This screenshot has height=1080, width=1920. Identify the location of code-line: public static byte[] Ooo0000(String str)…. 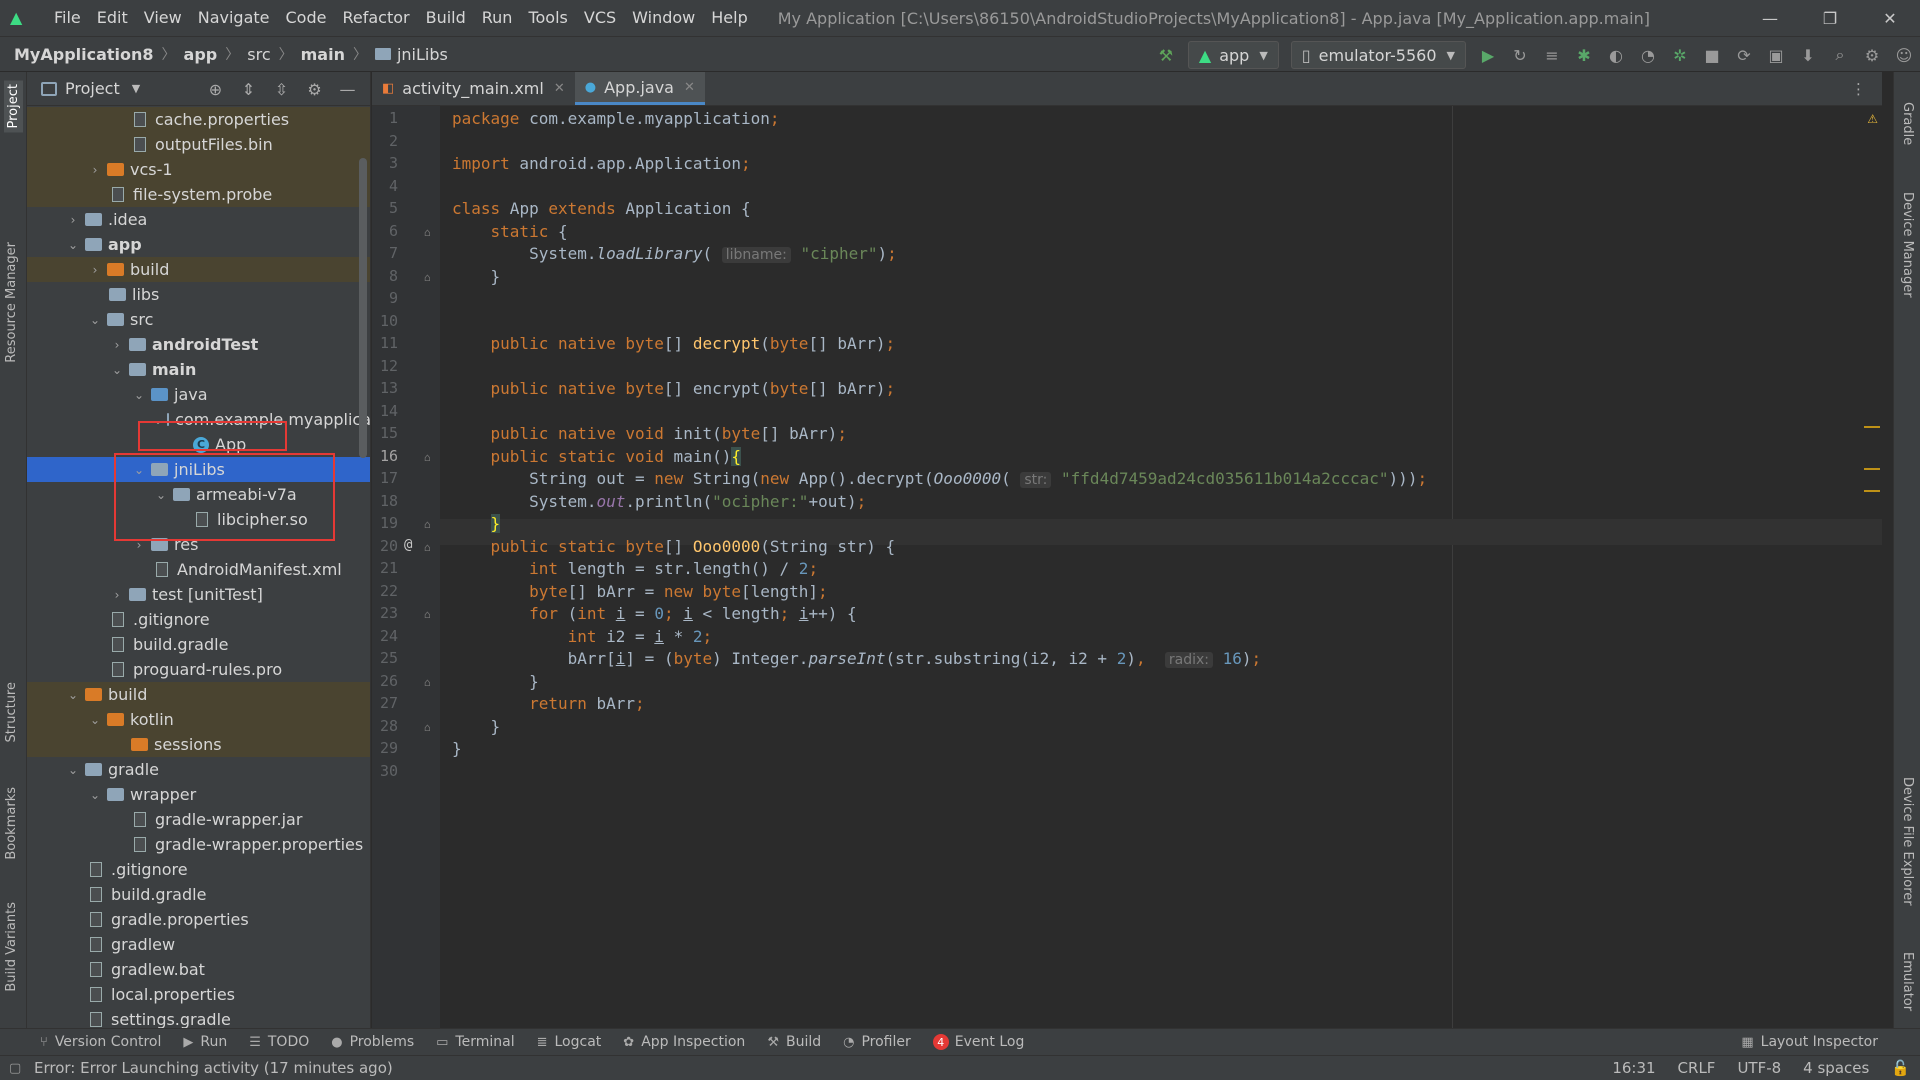
(674, 546).